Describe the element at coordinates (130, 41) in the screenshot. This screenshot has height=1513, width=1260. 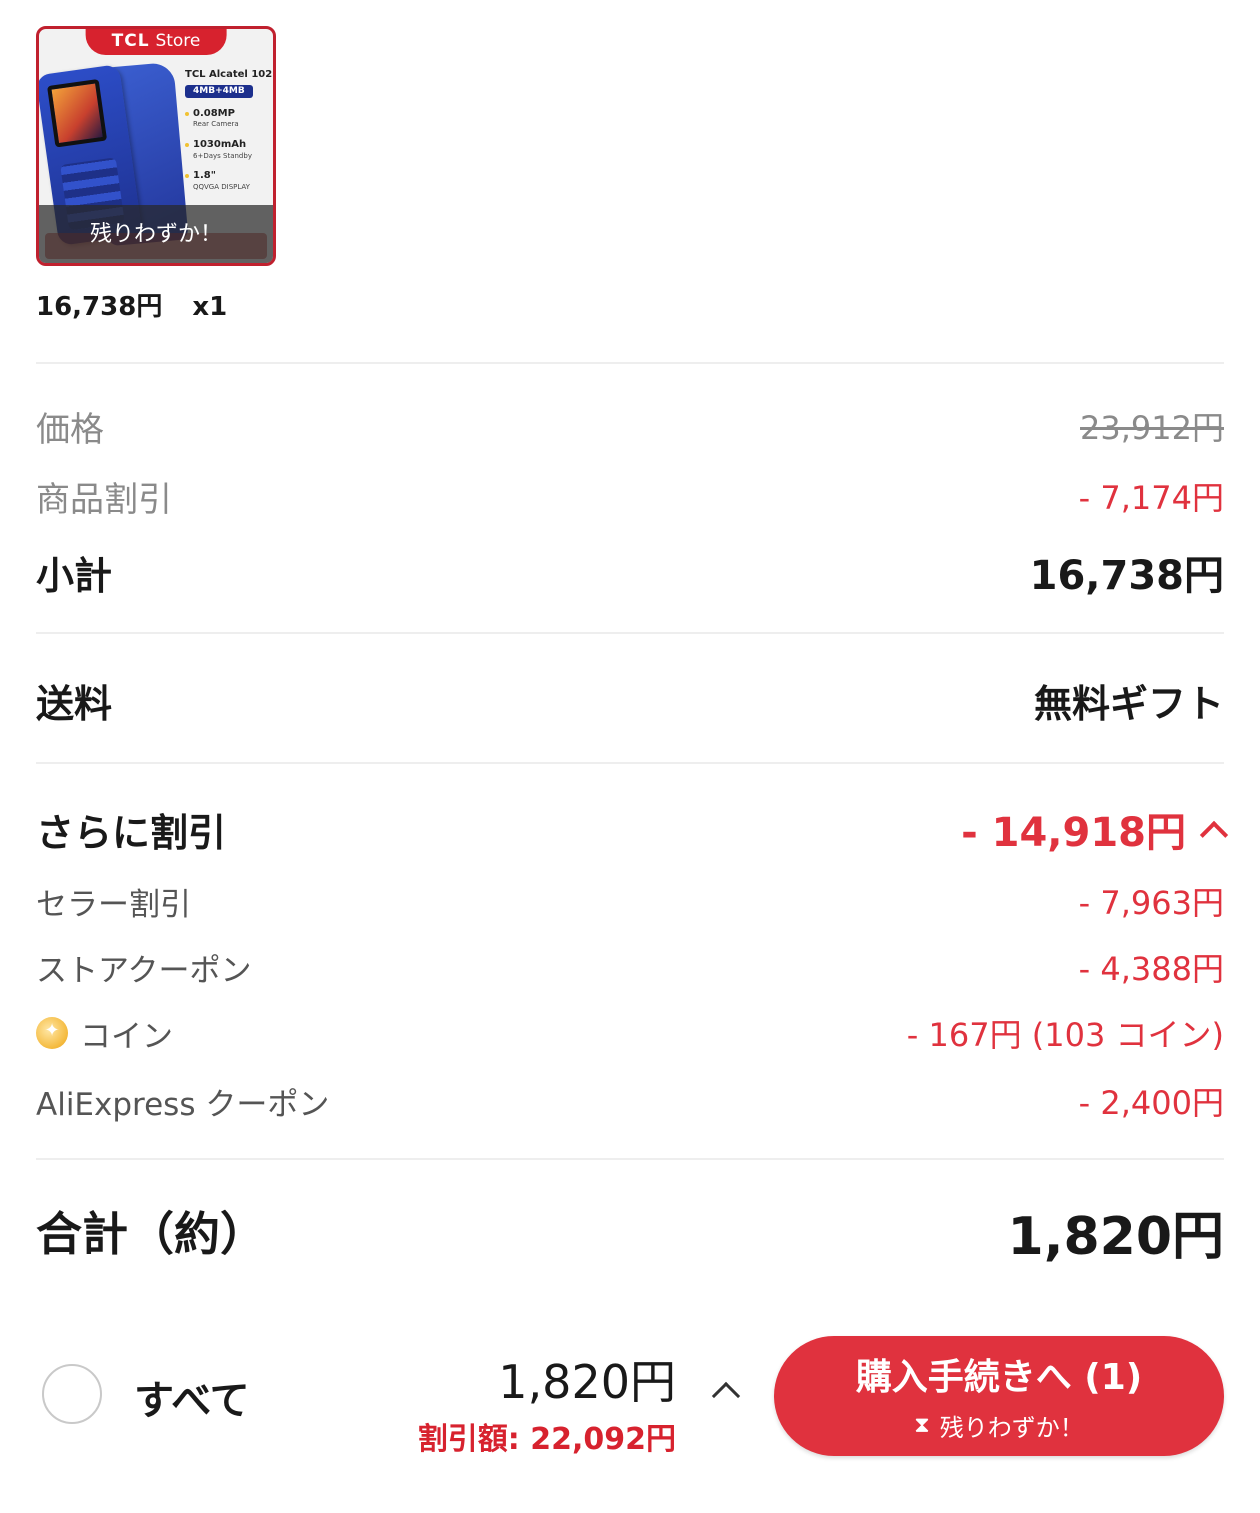
I see `store-tag-brand: TCL` at that location.